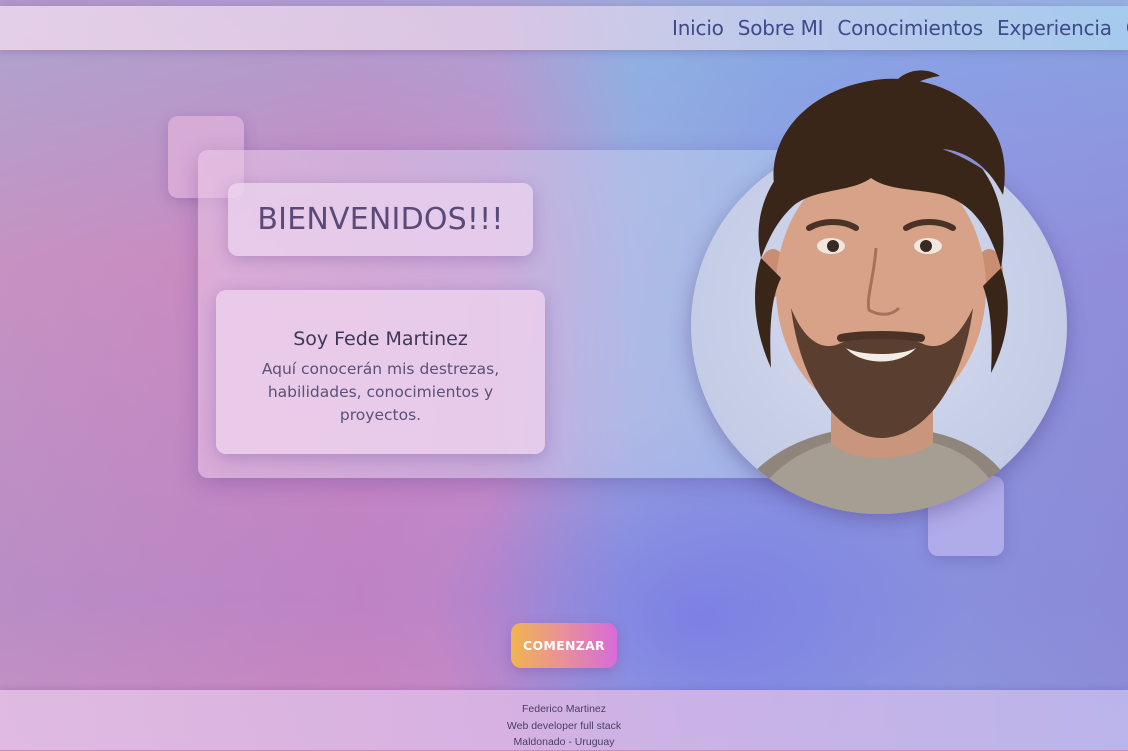 This screenshot has height=751, width=1128. I want to click on footer-name: Federico Martinez, so click(564, 709).